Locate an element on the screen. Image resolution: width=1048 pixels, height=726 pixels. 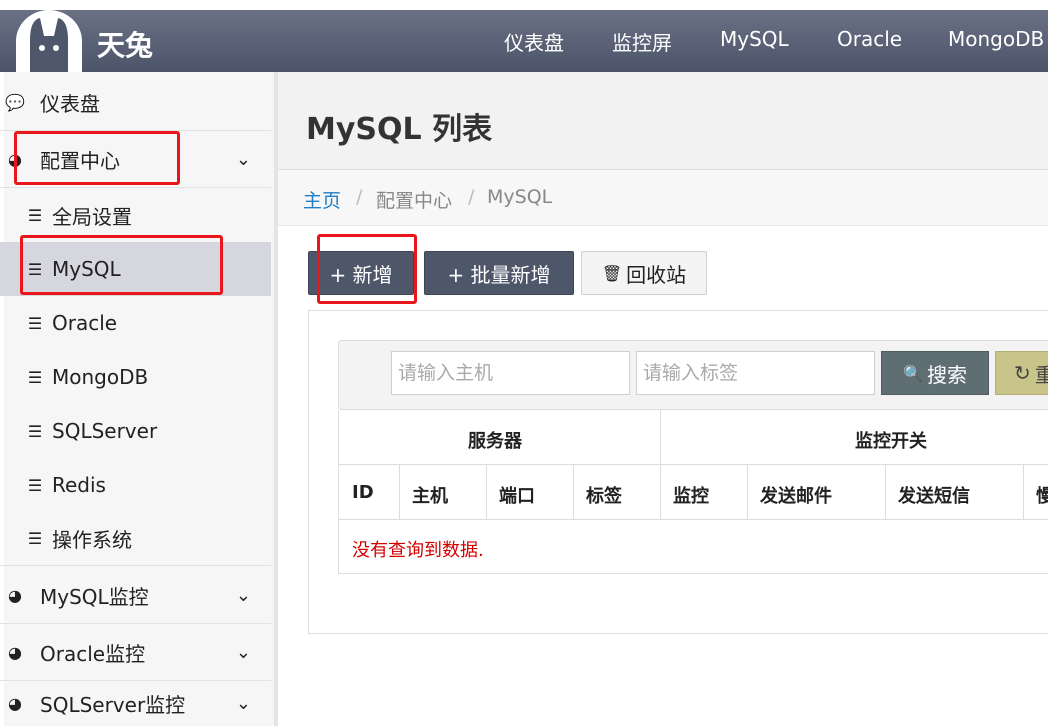
sidebar-item-label: Oracle is located at coordinates (85, 323).